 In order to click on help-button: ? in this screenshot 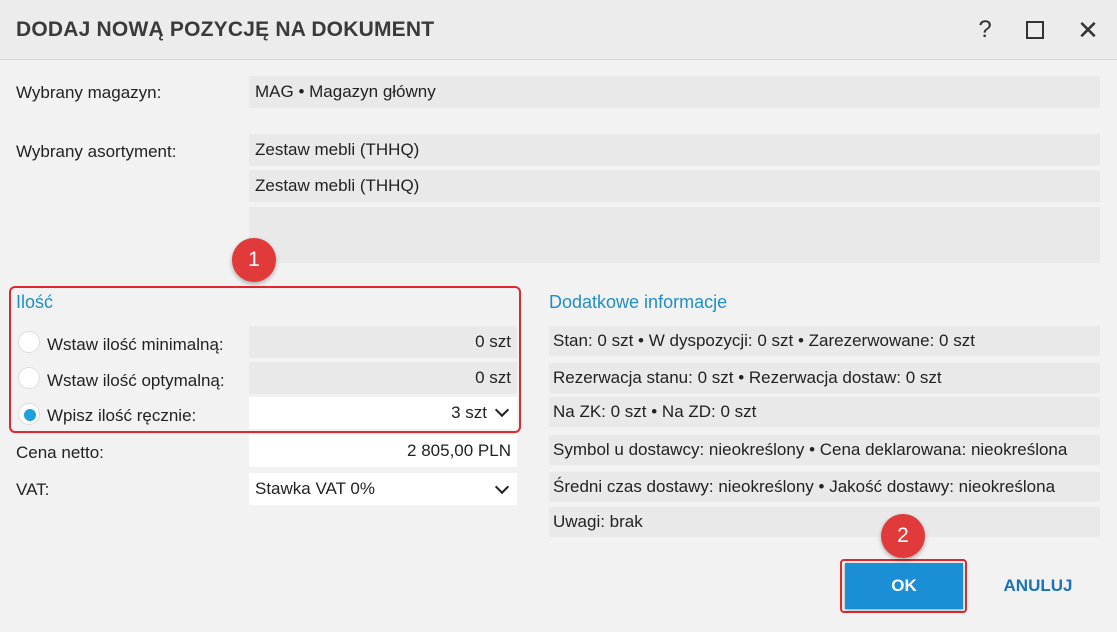, I will do `click(985, 30)`.